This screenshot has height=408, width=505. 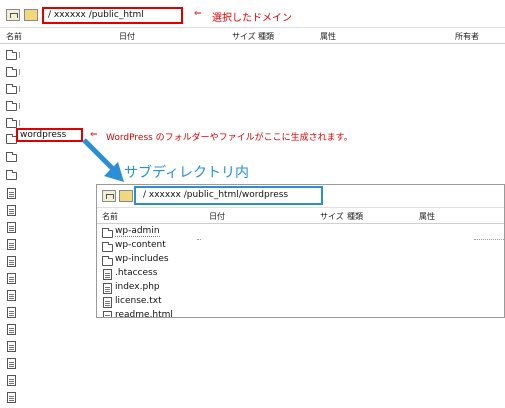 I want to click on item-name: wp-content, so click(x=140, y=245).